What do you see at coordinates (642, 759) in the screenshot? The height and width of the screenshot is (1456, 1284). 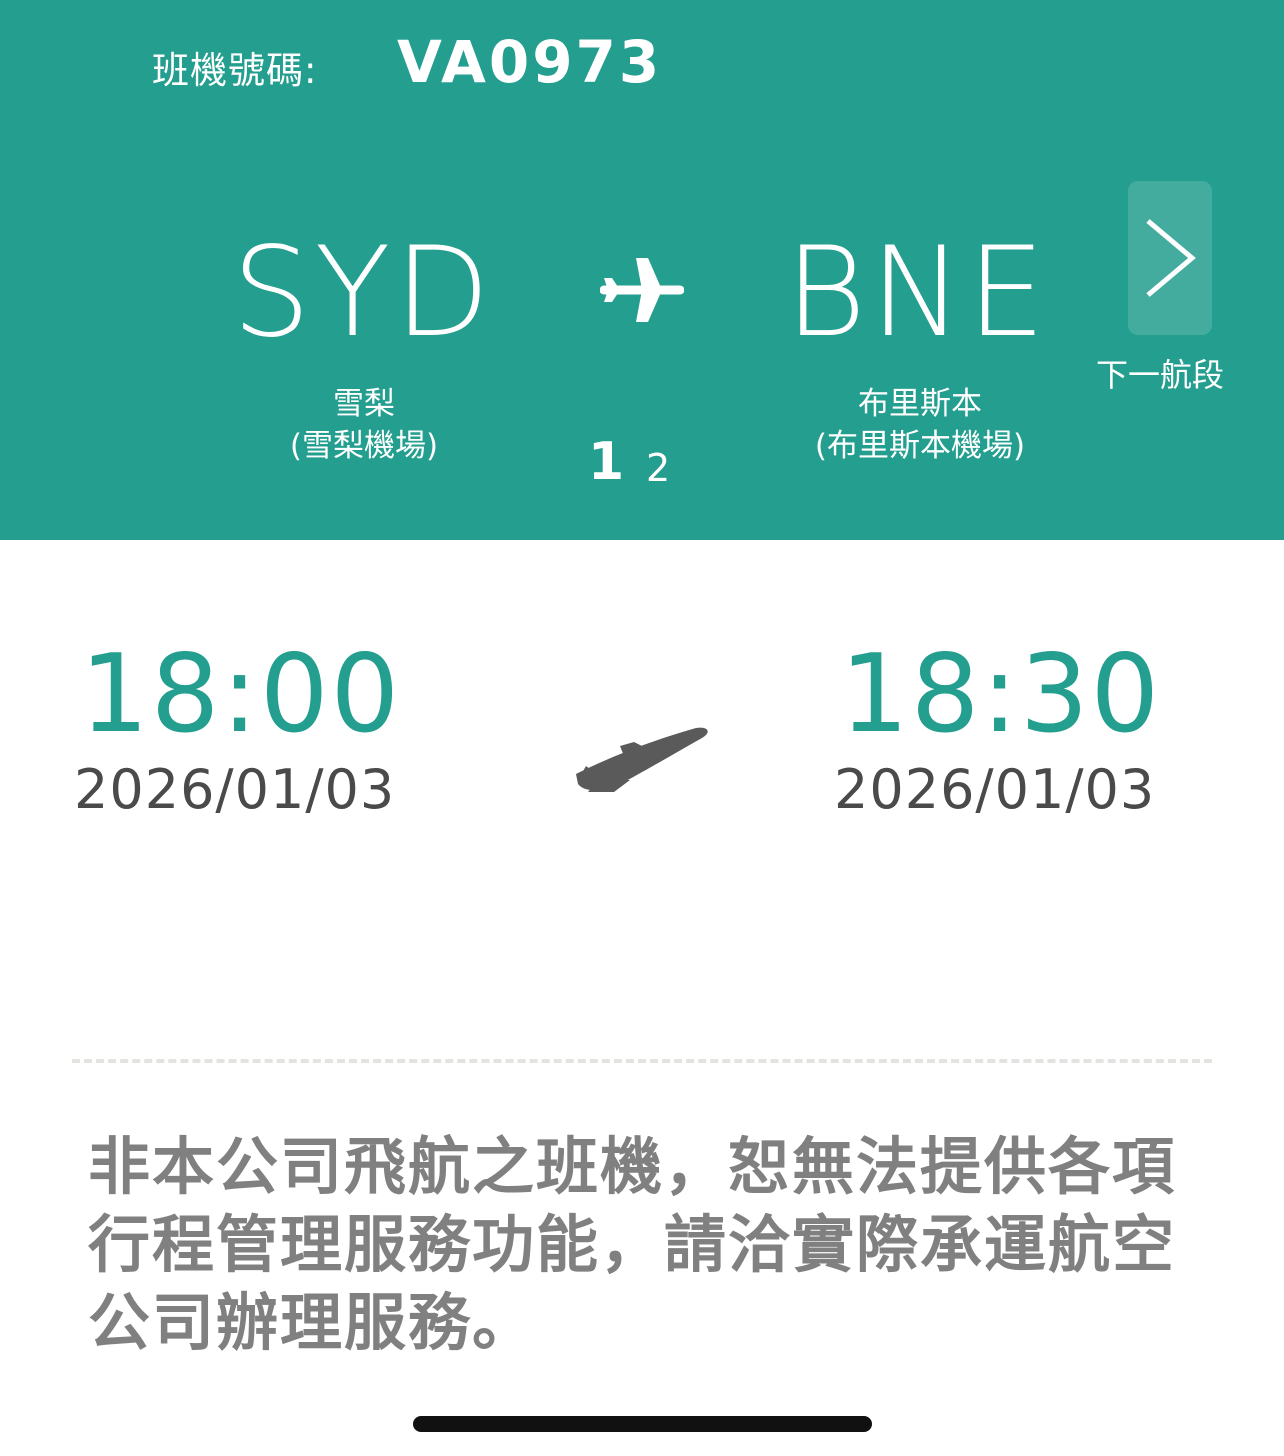 I see `airplane-takeoff-icon` at bounding box center [642, 759].